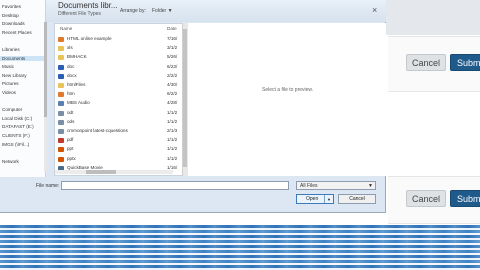 Image resolution: width=480 pixels, height=270 pixels. What do you see at coordinates (465, 198) in the screenshot?
I see `page-submit-button-2: Submit` at bounding box center [465, 198].